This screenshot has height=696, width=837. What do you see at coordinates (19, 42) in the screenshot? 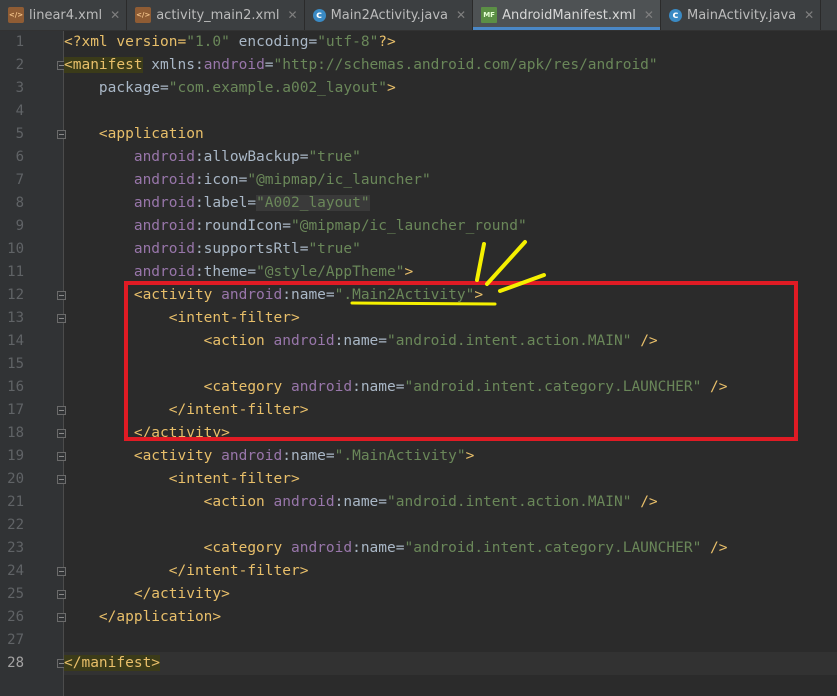
I see `line-number: 1` at bounding box center [19, 42].